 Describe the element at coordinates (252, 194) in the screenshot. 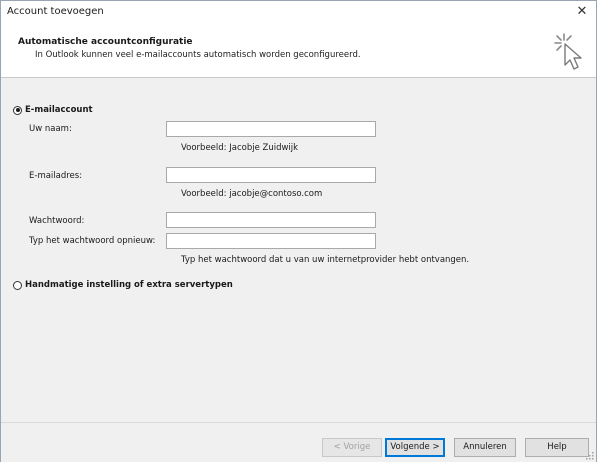

I see `email-hint: Voorbeeld: jacobje@contoso.com` at that location.